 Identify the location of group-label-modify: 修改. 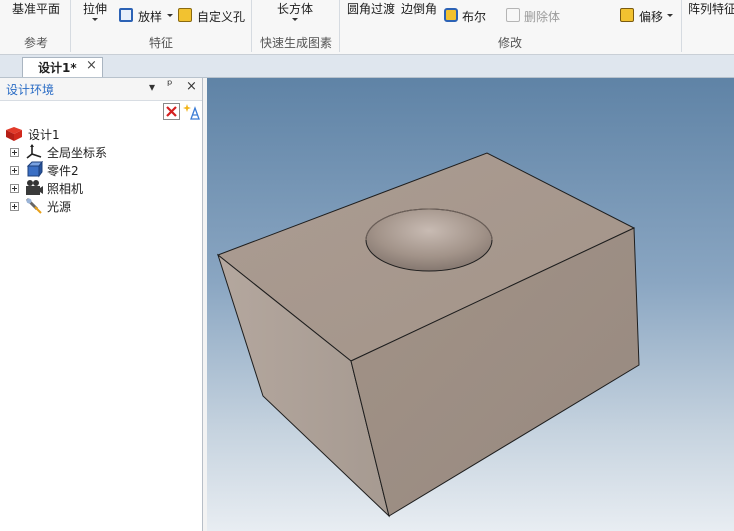
(510, 43).